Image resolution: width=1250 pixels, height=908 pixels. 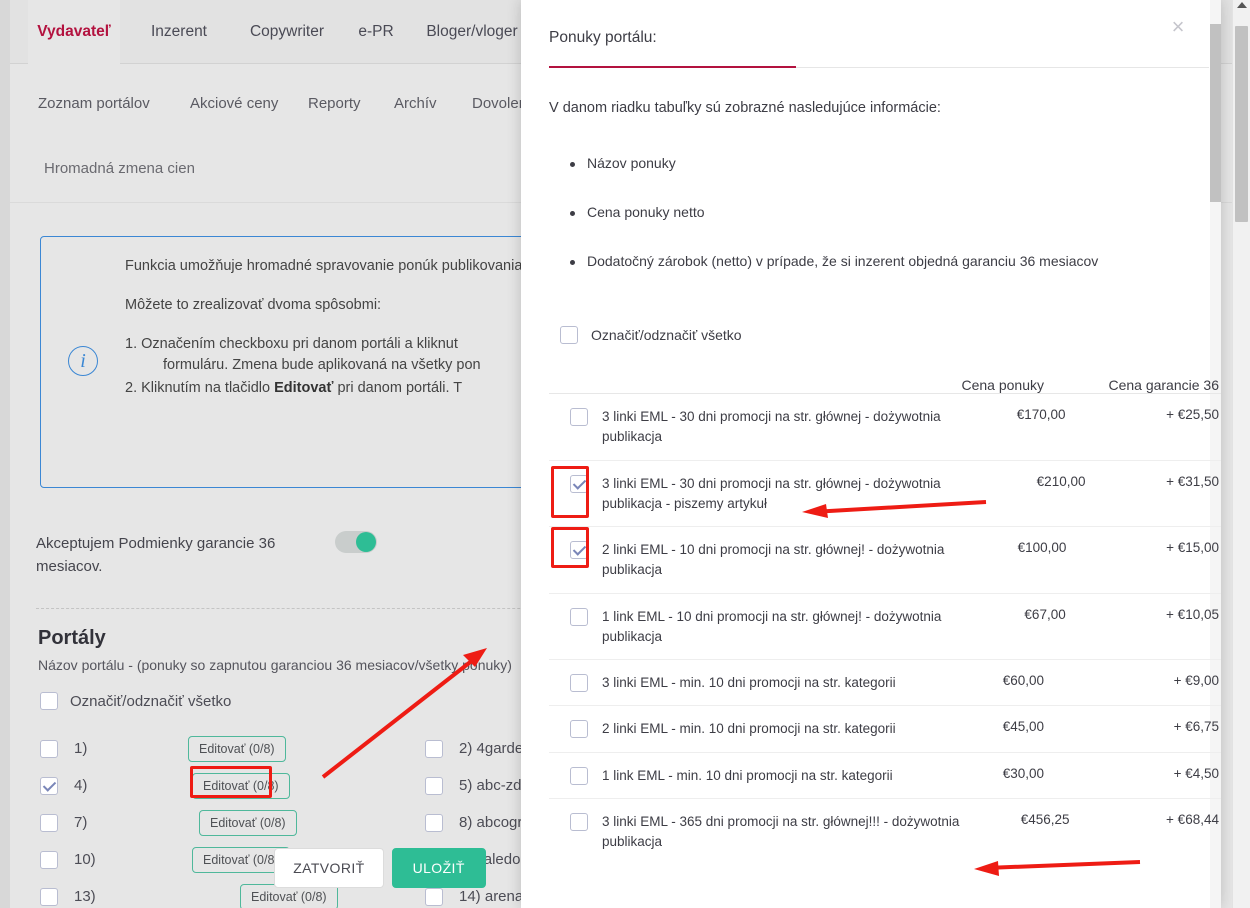 I want to click on portaly-select-all: Označiť/odznačiť všetko, so click(x=135, y=701).